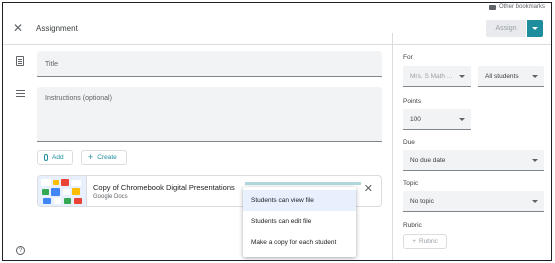  What do you see at coordinates (521, 7) in the screenshot?
I see `other-bookmarks-label: Other bookmarks` at bounding box center [521, 7].